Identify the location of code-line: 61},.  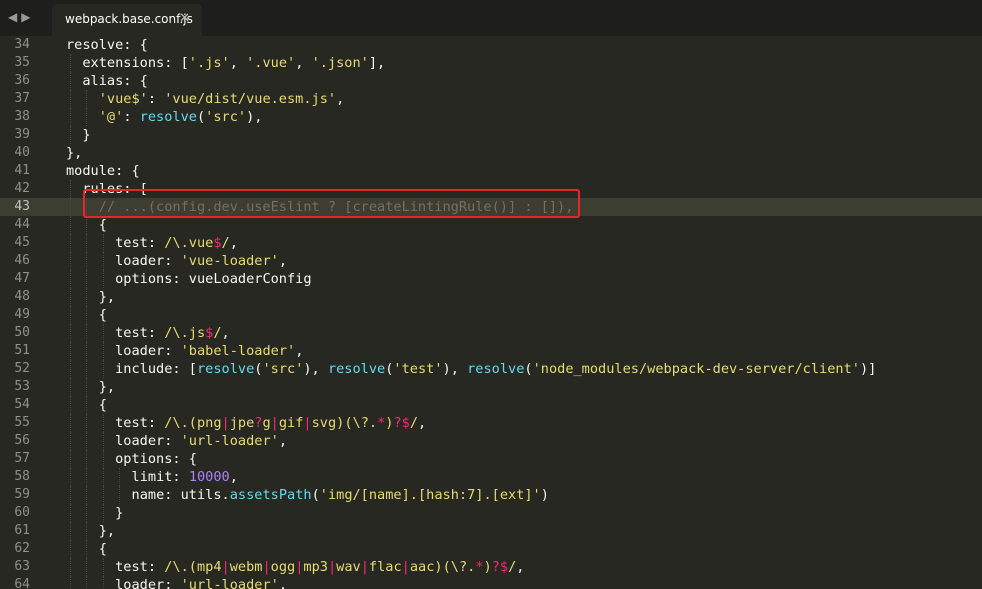
(491, 531).